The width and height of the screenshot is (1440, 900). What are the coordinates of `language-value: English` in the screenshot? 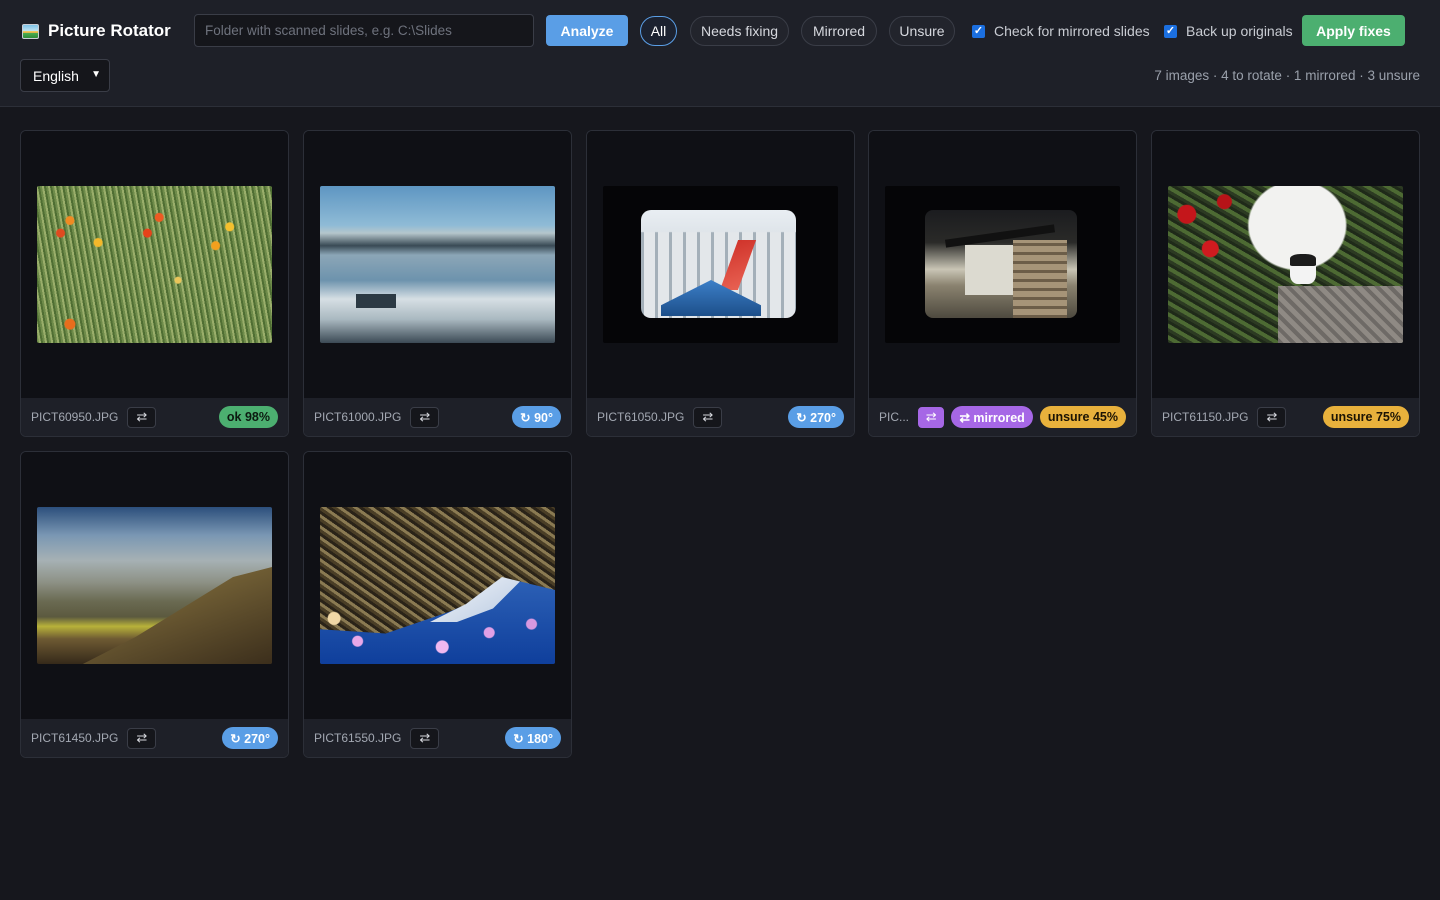 It's located at (56, 75).